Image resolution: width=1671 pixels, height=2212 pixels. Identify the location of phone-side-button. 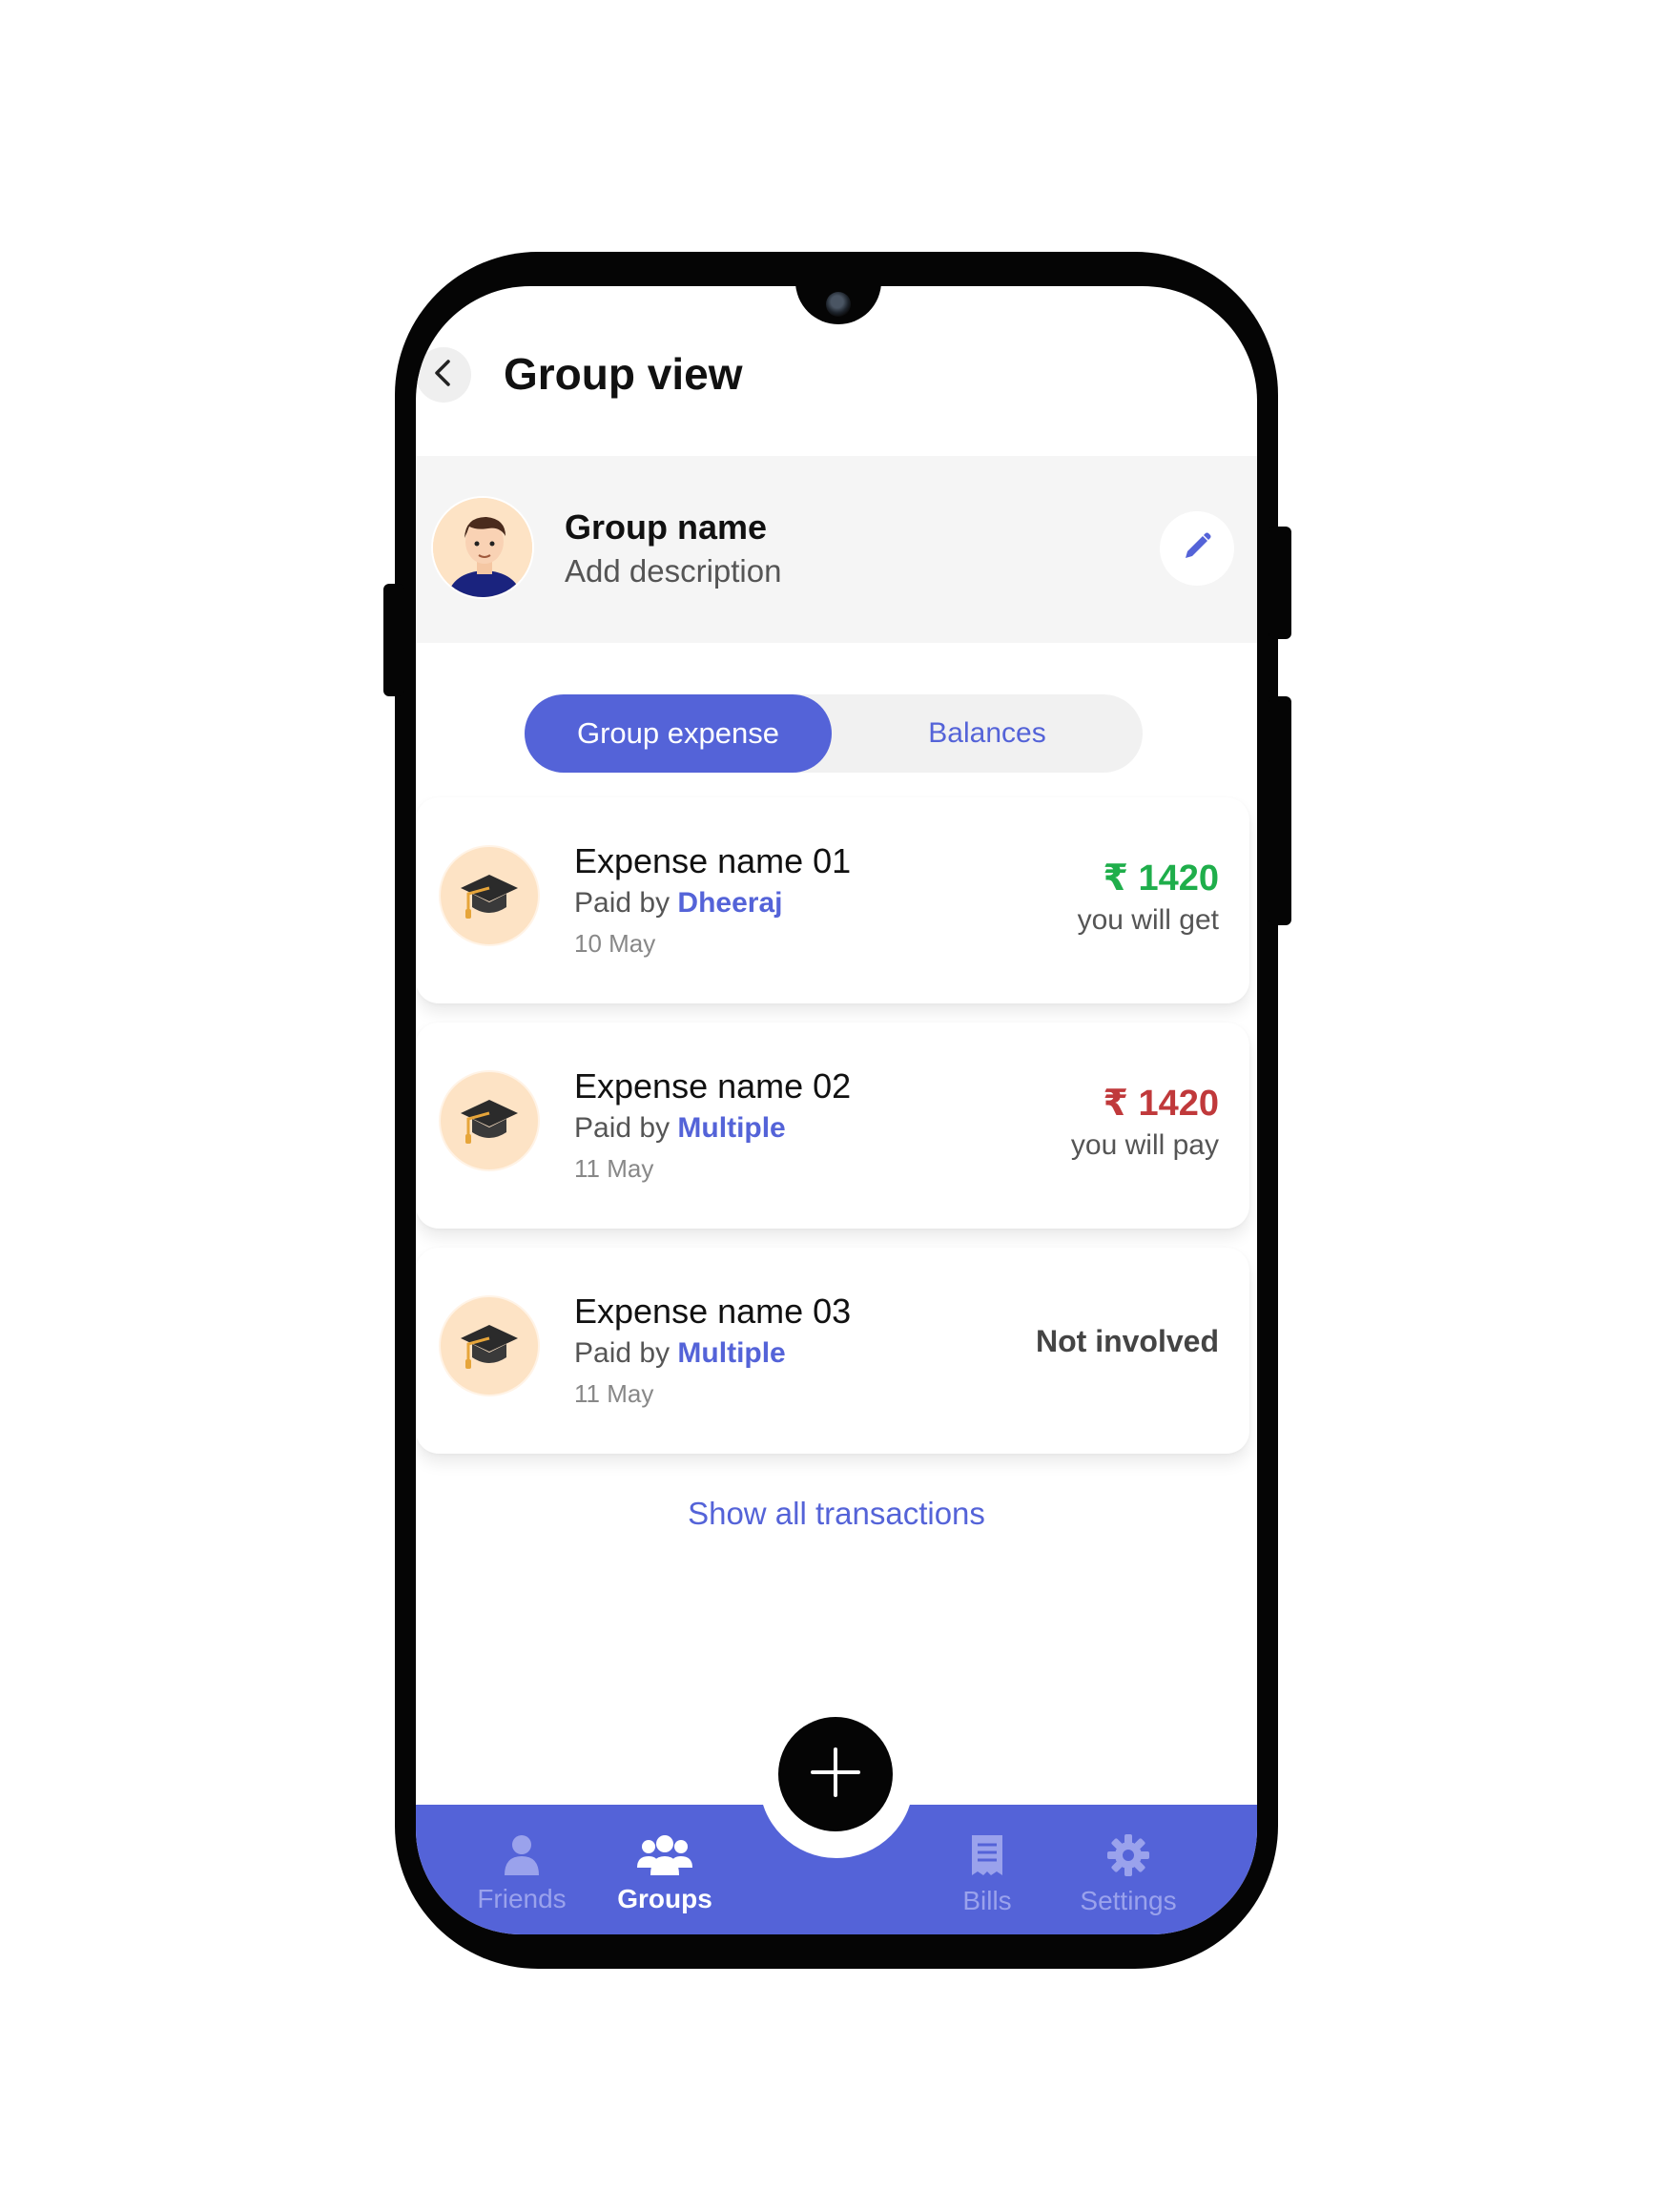
(393, 640).